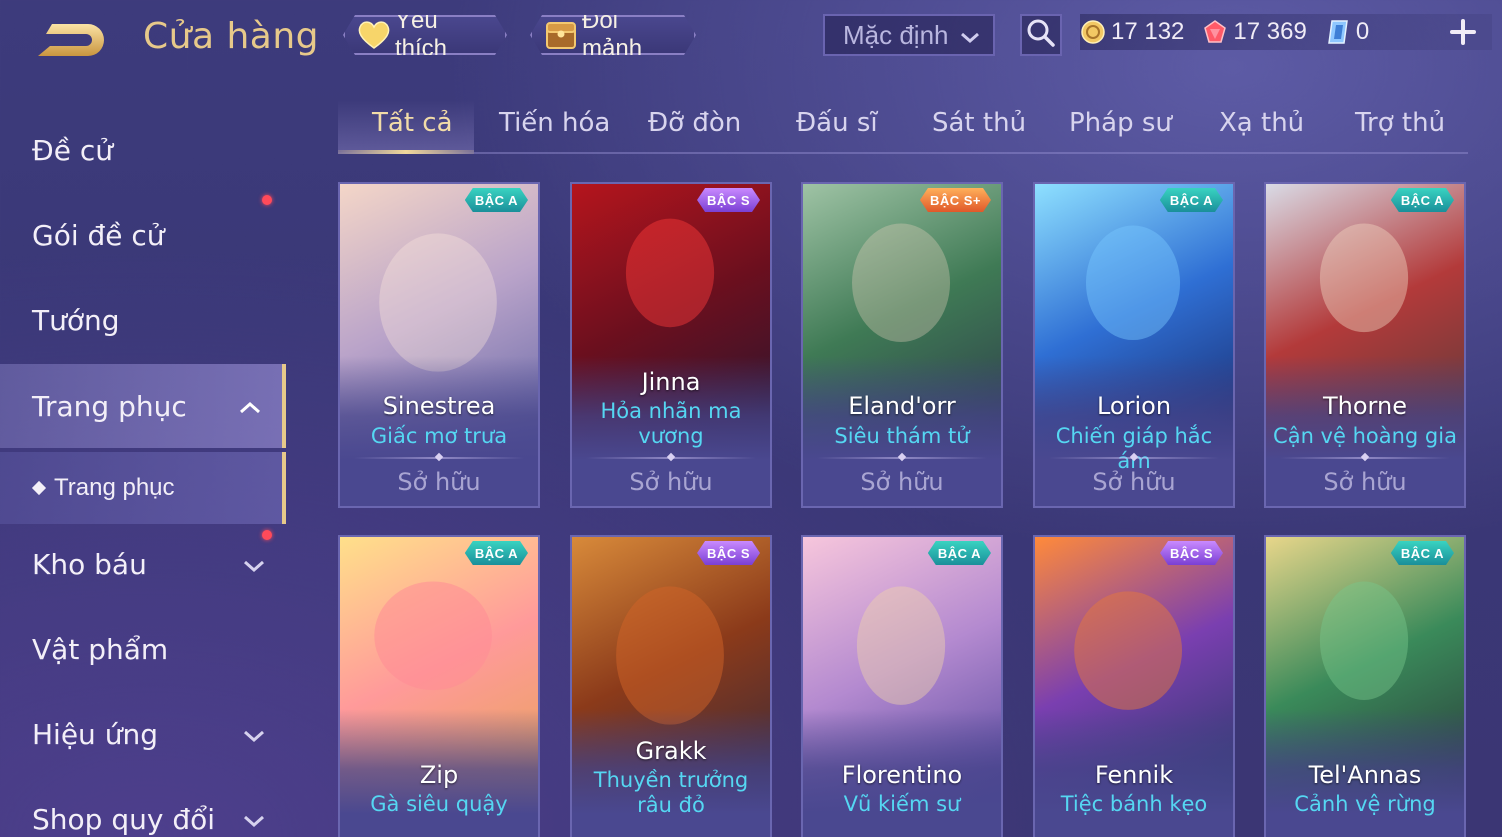  I want to click on heart-icon, so click(374, 35).